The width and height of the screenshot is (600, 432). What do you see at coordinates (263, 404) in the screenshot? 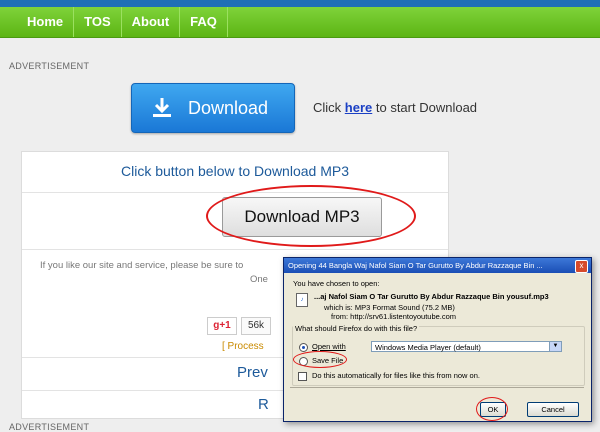
I see `re-link: R` at bounding box center [263, 404].